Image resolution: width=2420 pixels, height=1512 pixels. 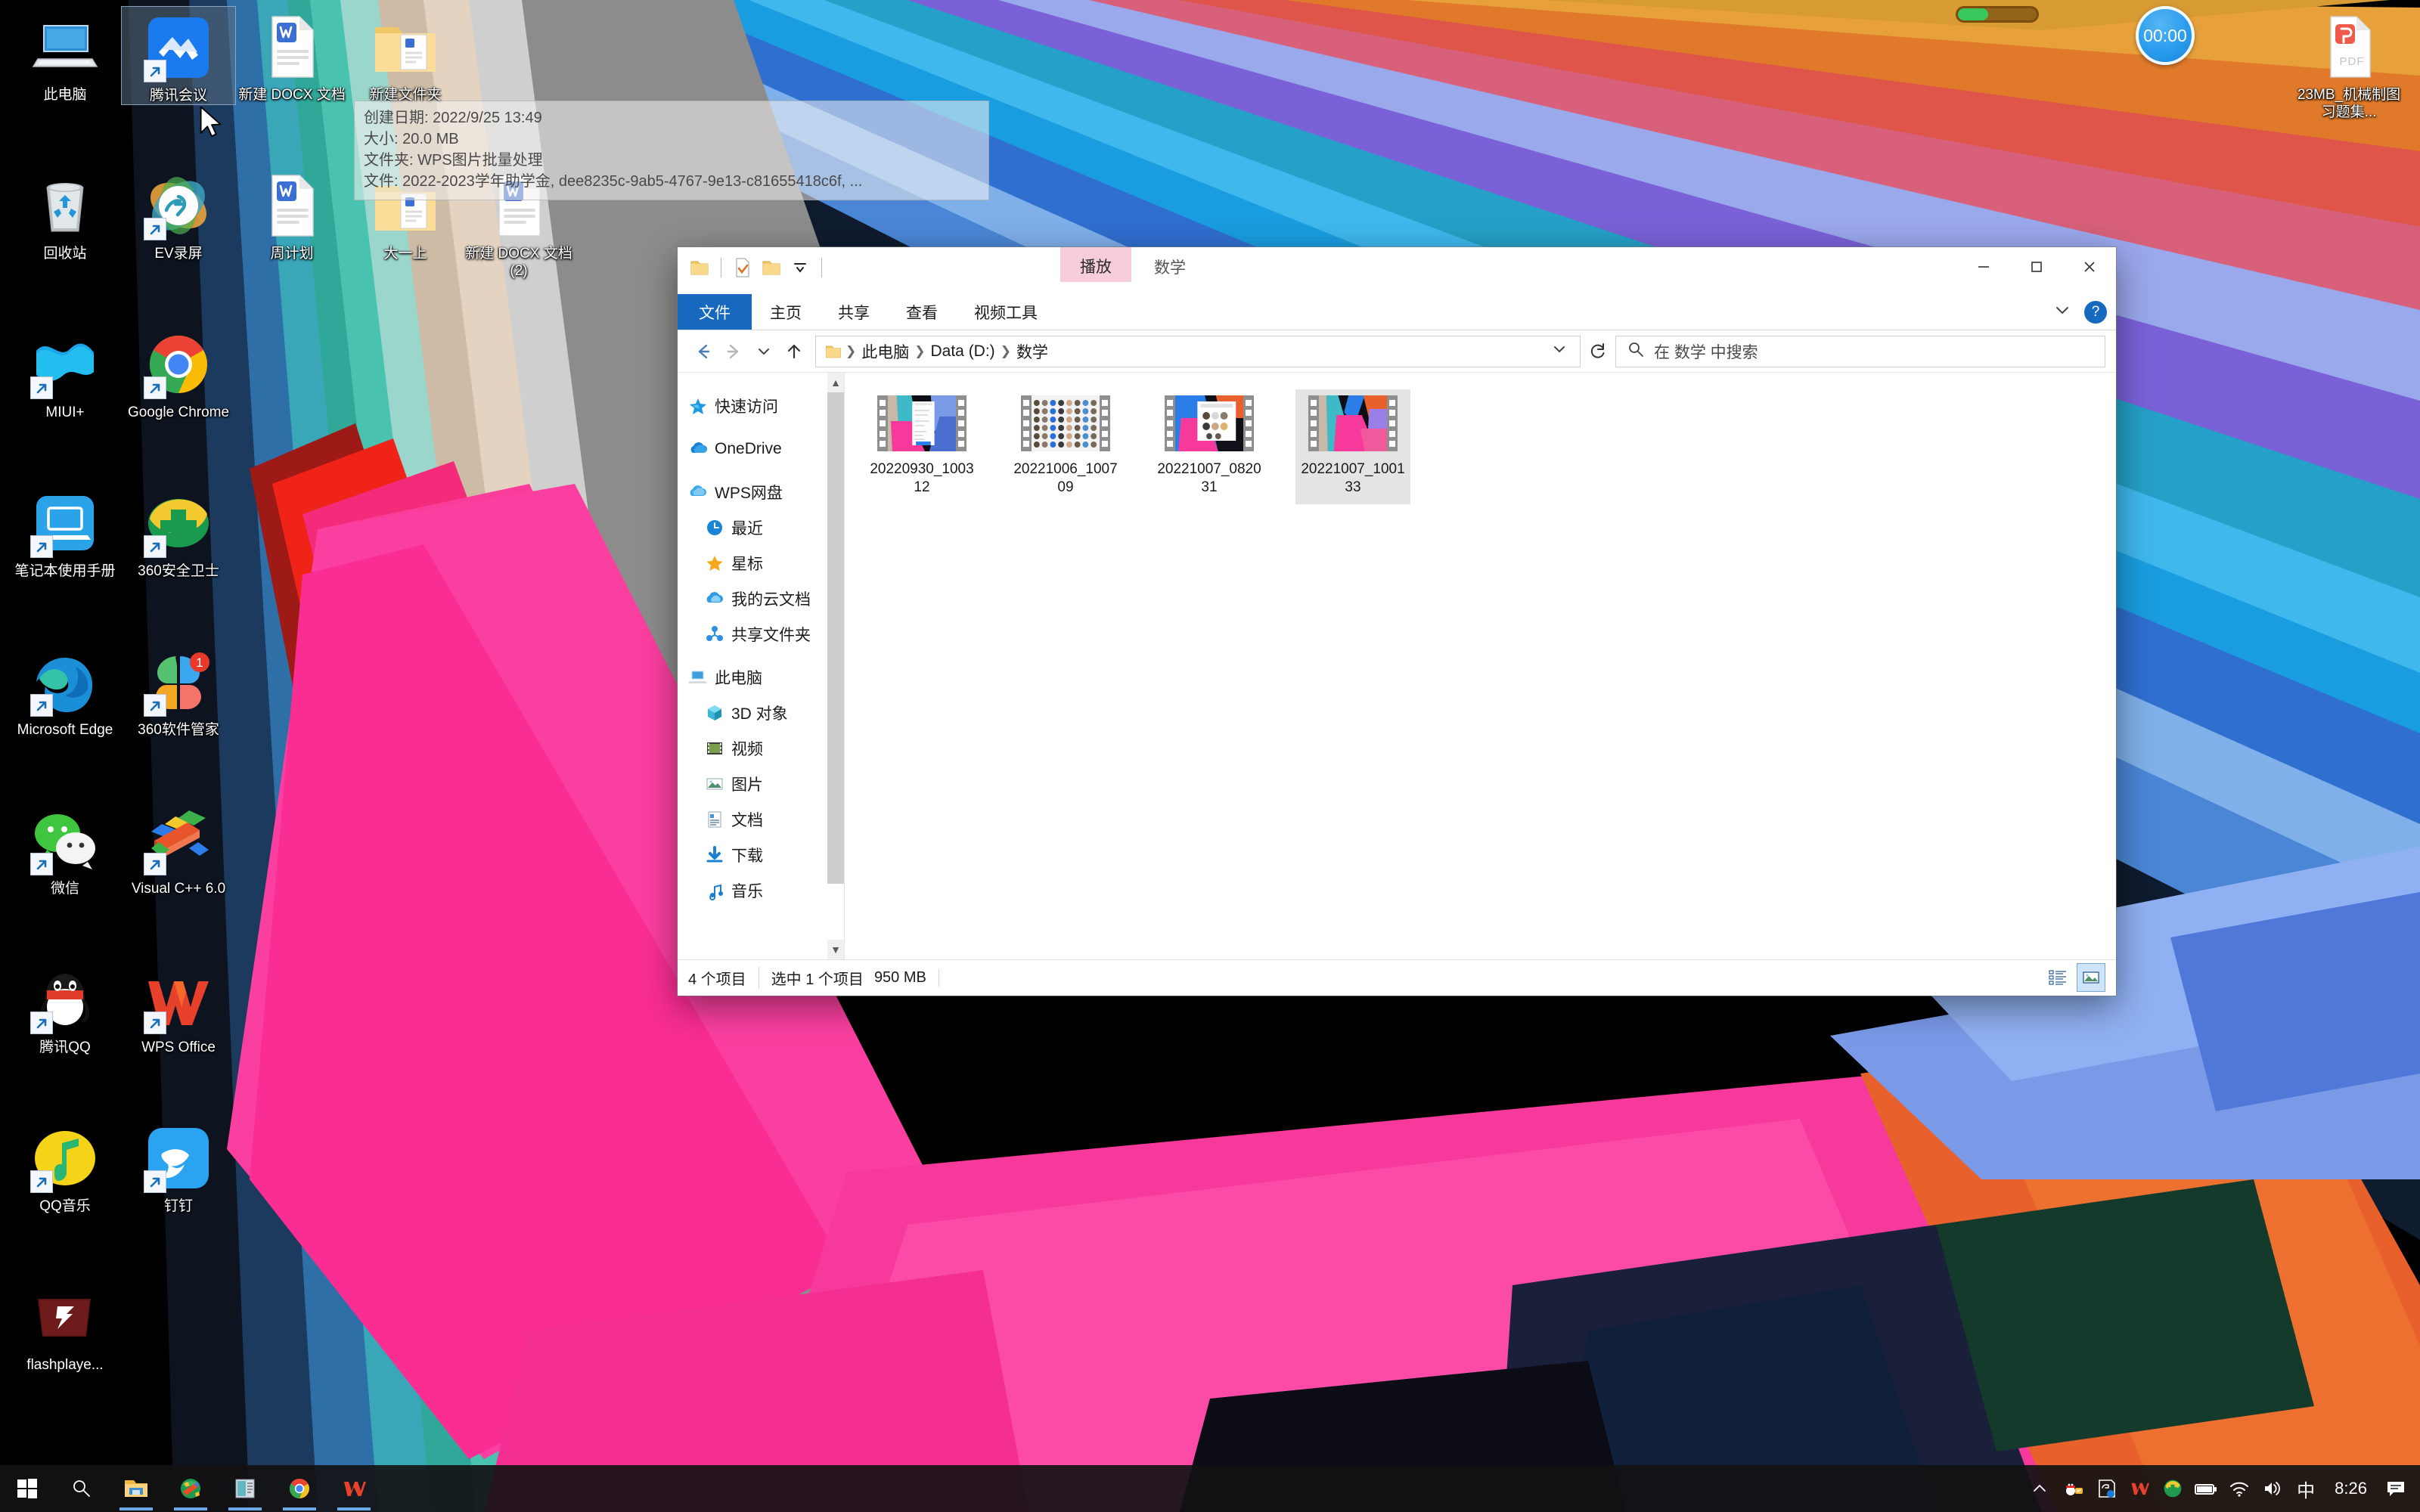 What do you see at coordinates (733, 351) in the screenshot?
I see `forward-button` at bounding box center [733, 351].